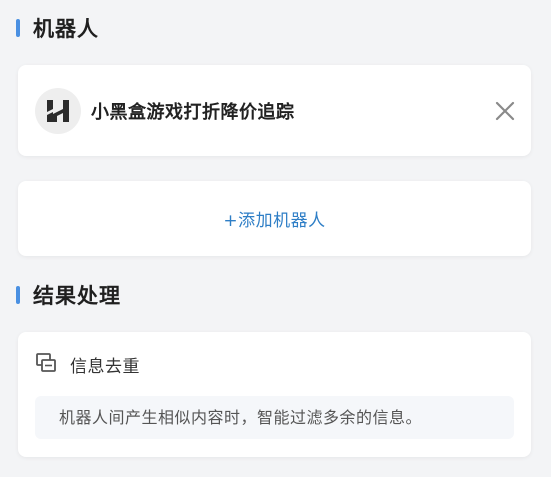 Image resolution: width=551 pixels, height=477 pixels. What do you see at coordinates (46, 363) in the screenshot?
I see `copy-icon` at bounding box center [46, 363].